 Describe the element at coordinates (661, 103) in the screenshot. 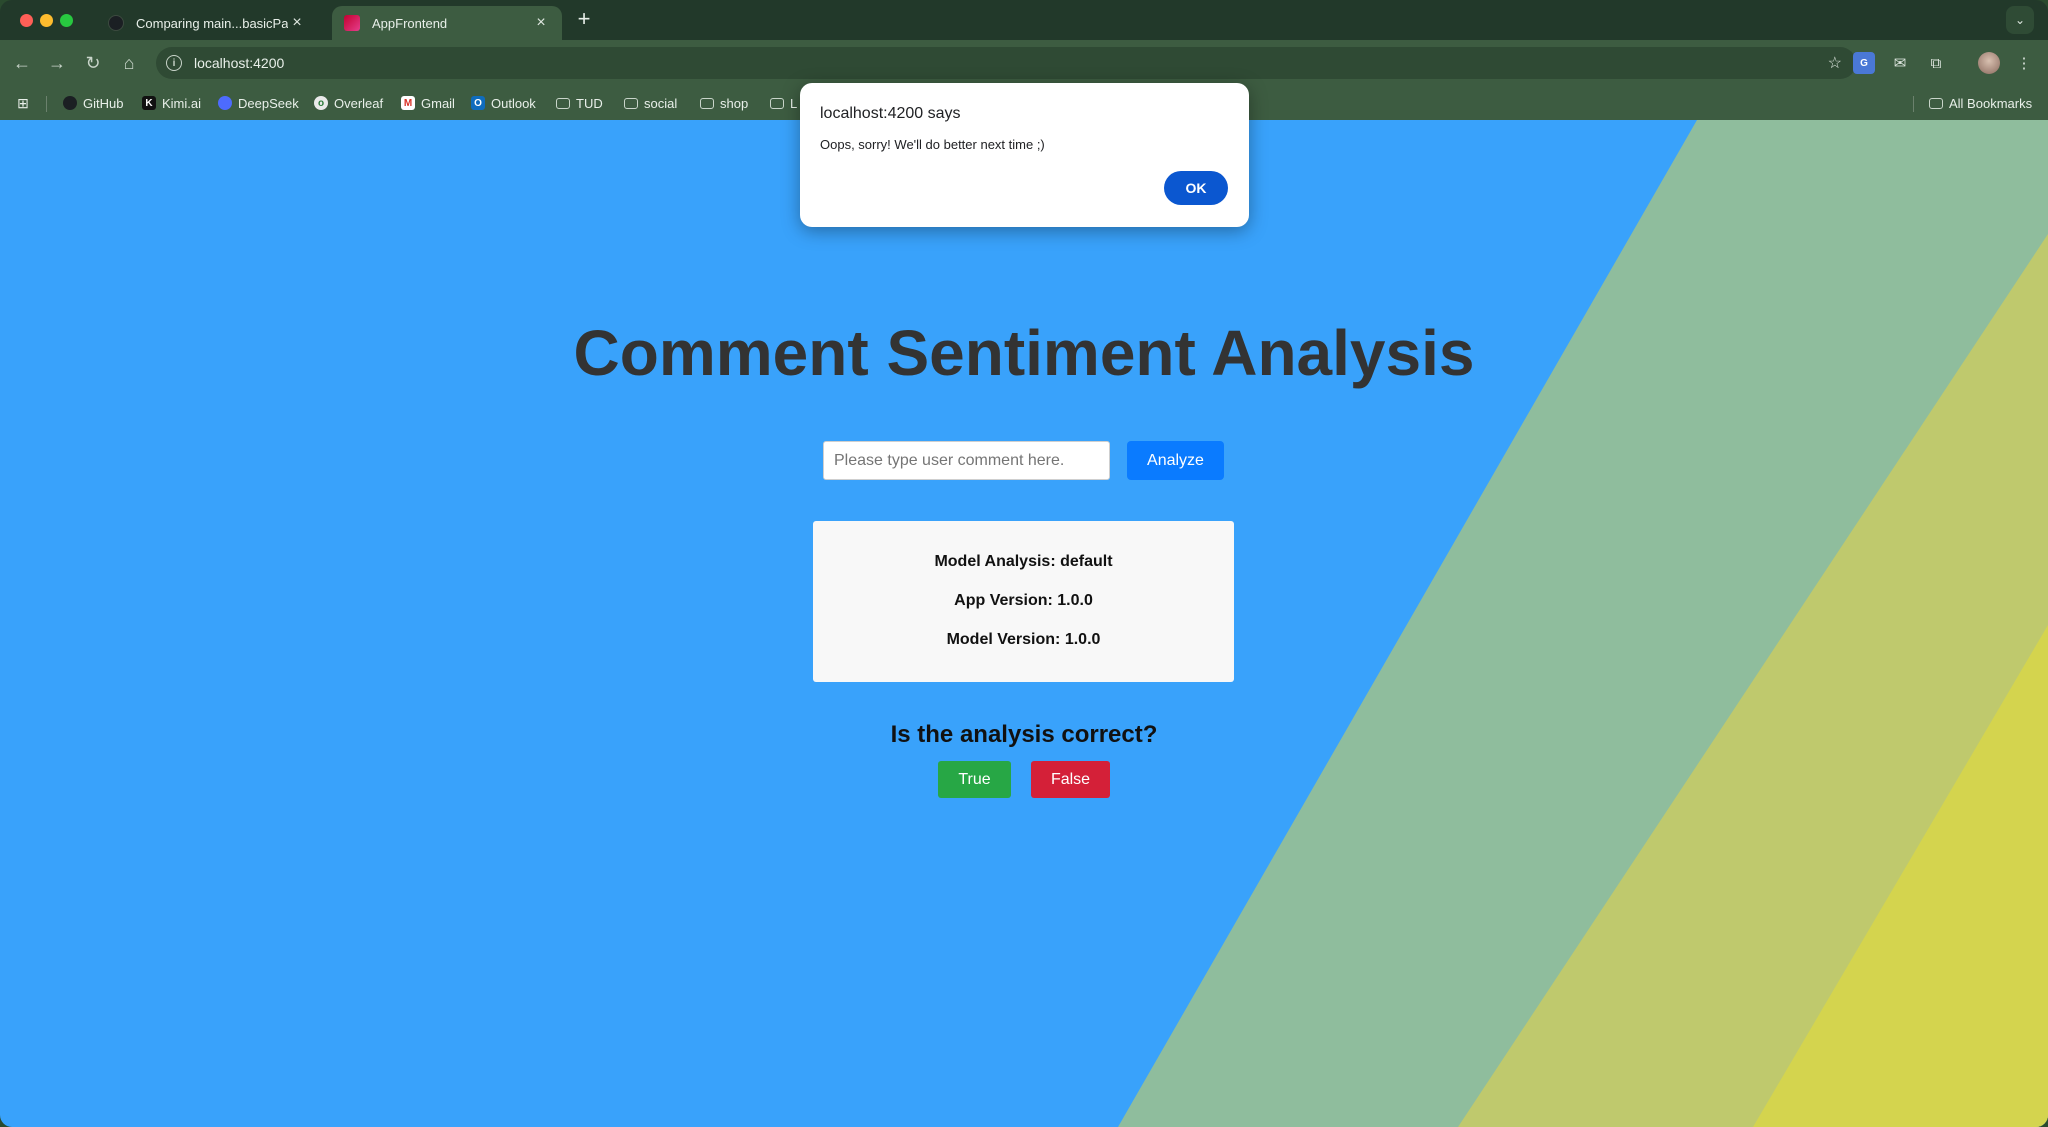

I see `bookmark-label: social` at that location.